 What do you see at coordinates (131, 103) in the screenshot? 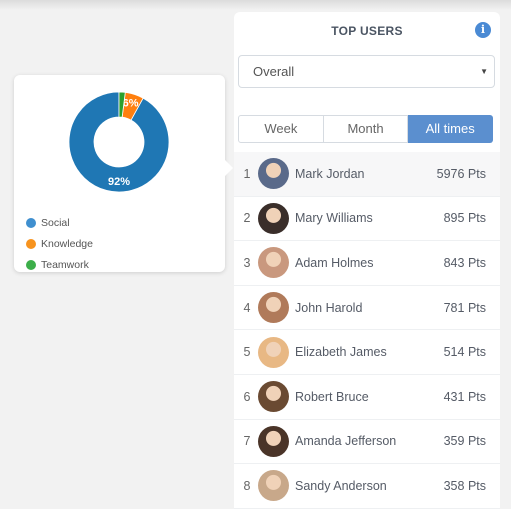
I see `donut-label-knowledge: 6%` at bounding box center [131, 103].